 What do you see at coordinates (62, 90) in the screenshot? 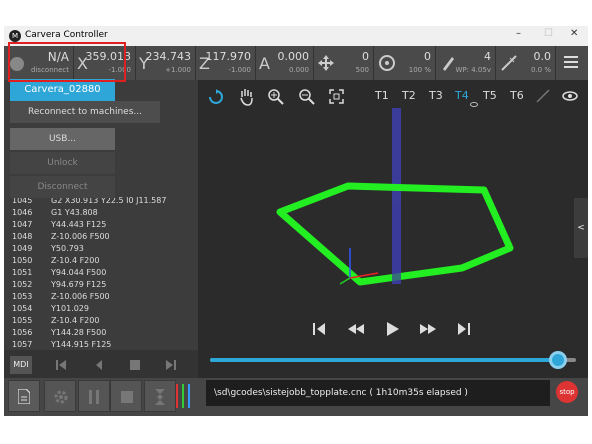
I see `machine-item: Carvera_02880` at bounding box center [62, 90].